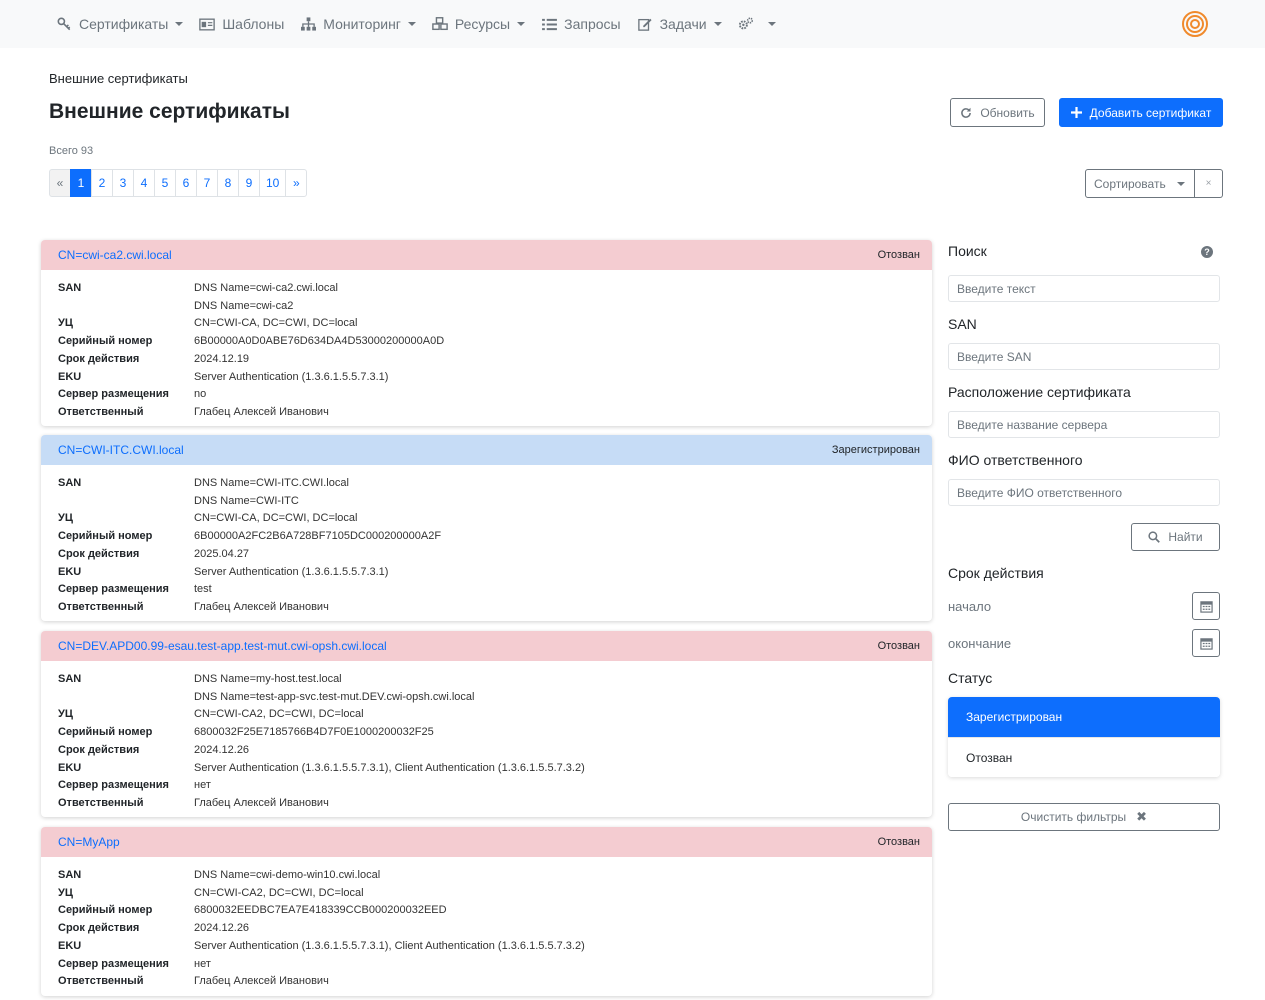 The height and width of the screenshot is (1000, 1265). What do you see at coordinates (186, 183) in the screenshot?
I see `pagination-page: 6` at bounding box center [186, 183].